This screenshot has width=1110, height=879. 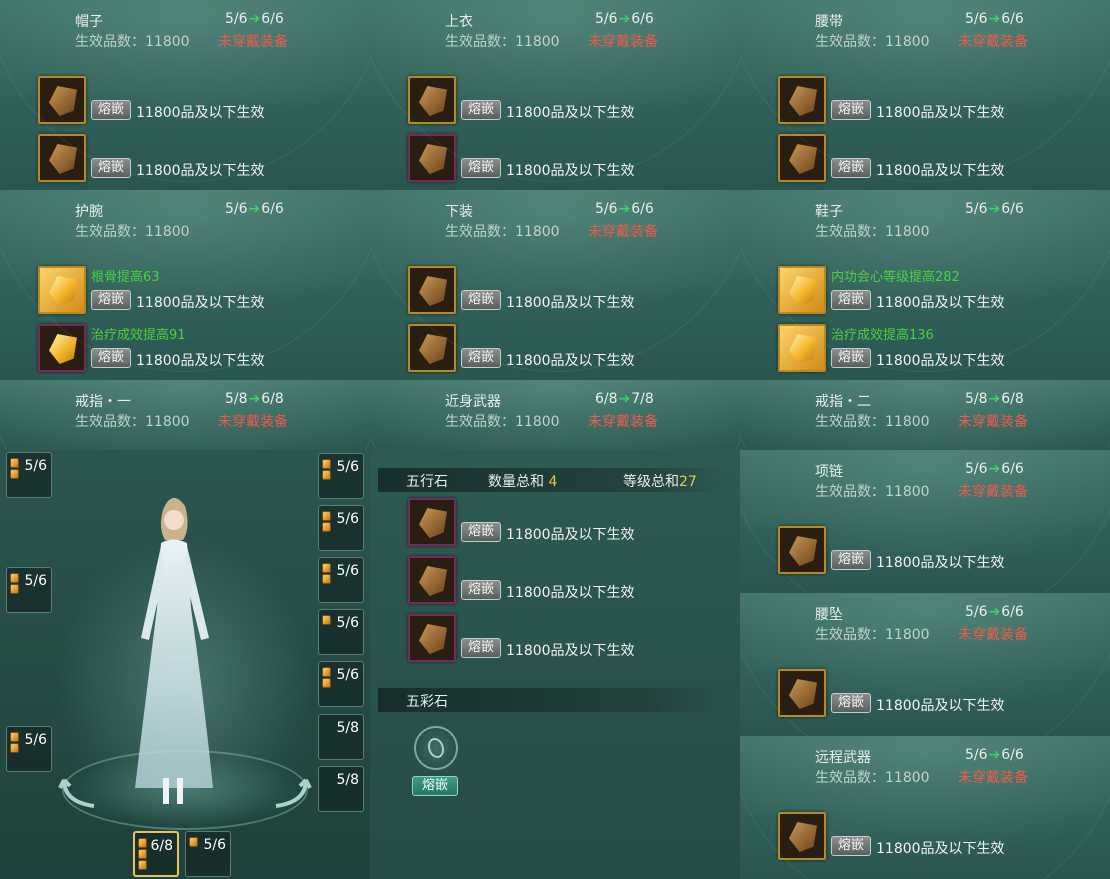 I want to click on wuxing-count-label: 数量总和, so click(x=516, y=482).